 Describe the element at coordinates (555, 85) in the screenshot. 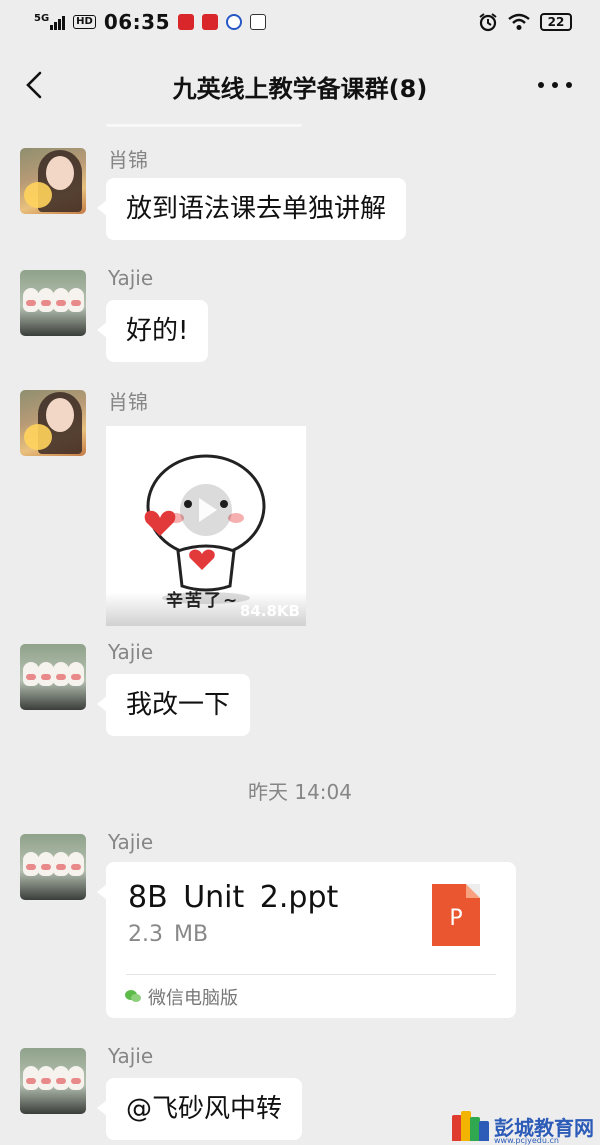

I see `more-options-icon` at that location.